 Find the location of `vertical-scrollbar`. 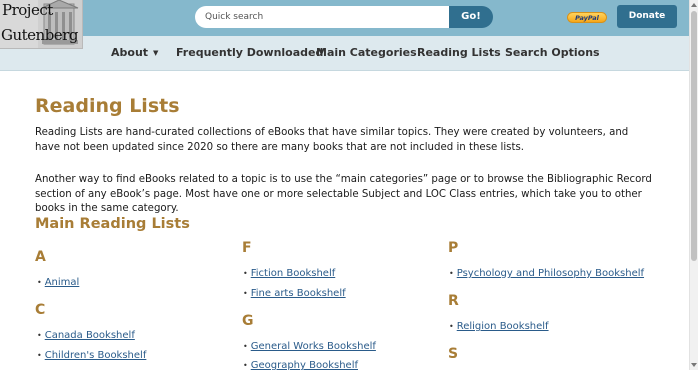

vertical-scrollbar is located at coordinates (693, 185).